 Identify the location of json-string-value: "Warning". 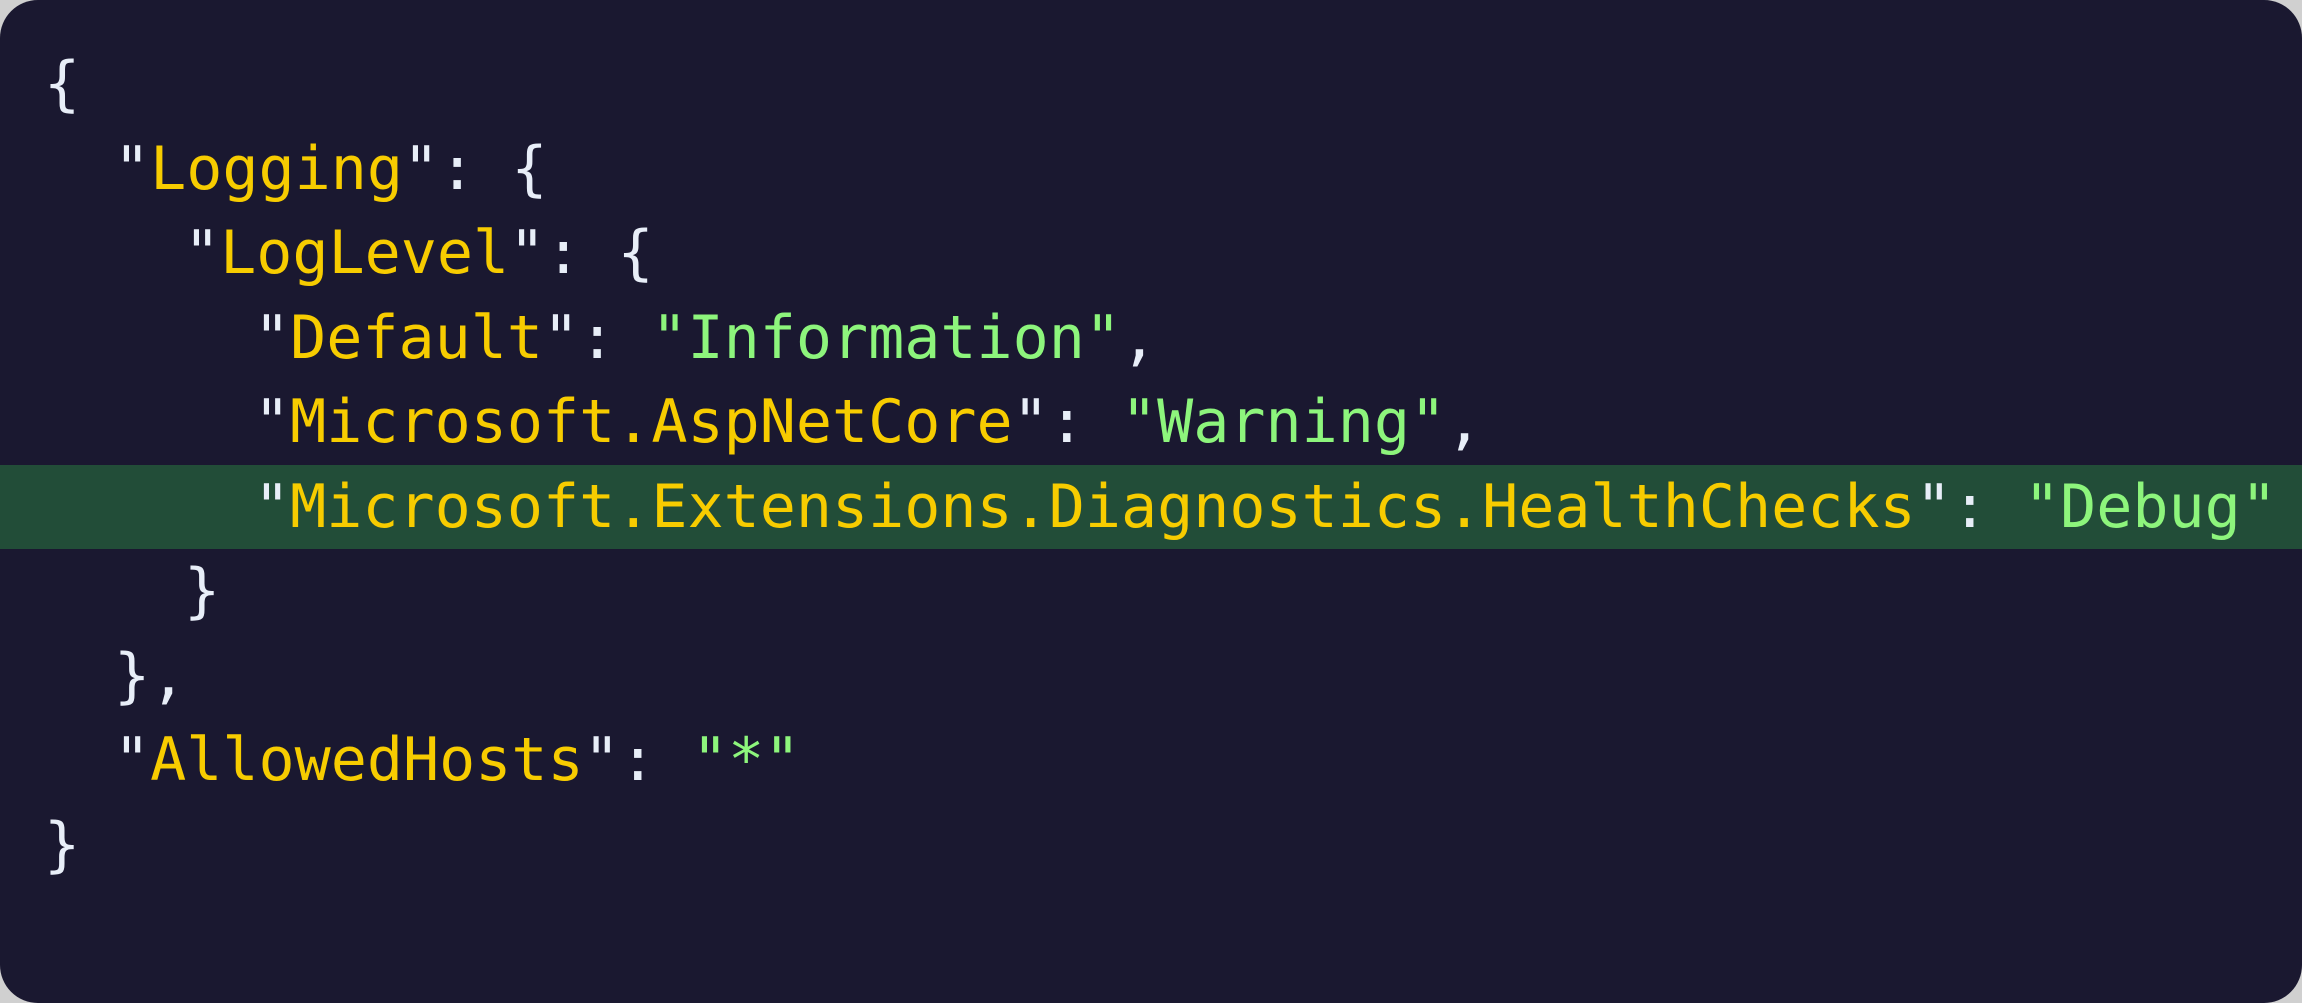
(1283, 422).